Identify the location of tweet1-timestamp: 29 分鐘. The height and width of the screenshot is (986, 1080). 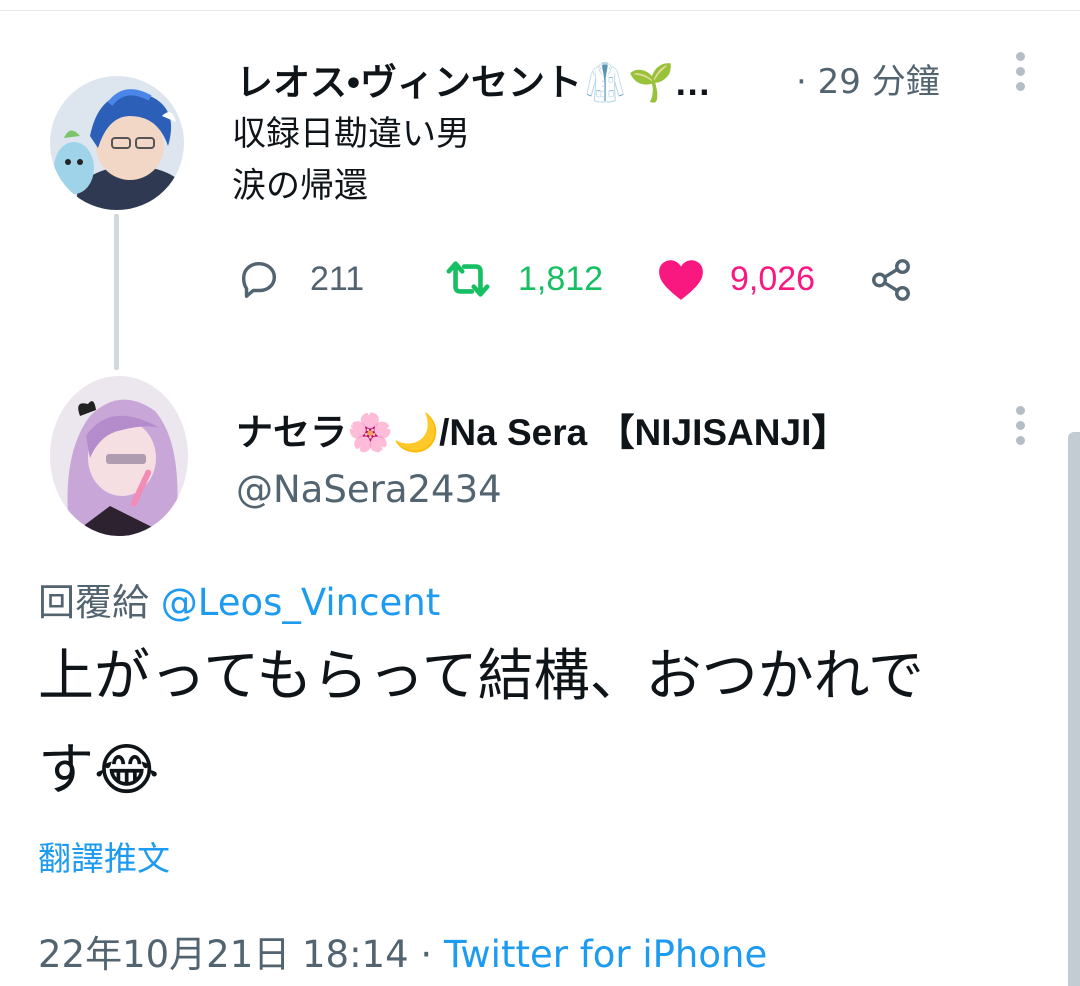
(878, 82).